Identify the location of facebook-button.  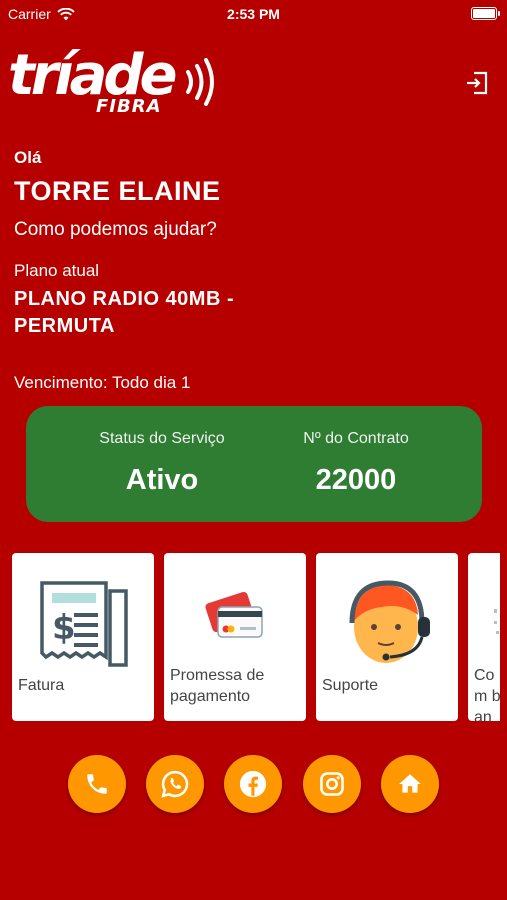
(253, 784).